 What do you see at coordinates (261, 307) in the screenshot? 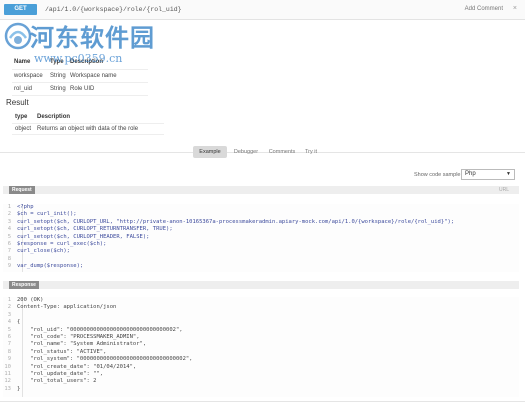
I see `code-line: 2 Content-Type: application/json` at bounding box center [261, 307].